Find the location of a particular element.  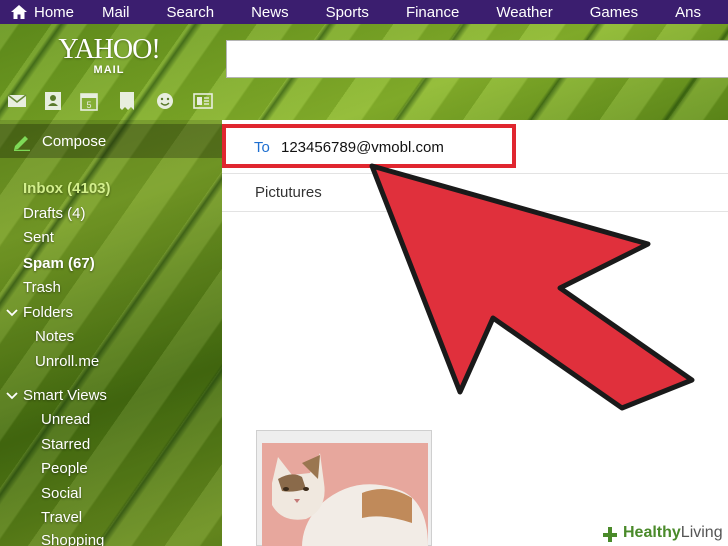

to-label: To is located at coordinates (262, 147).